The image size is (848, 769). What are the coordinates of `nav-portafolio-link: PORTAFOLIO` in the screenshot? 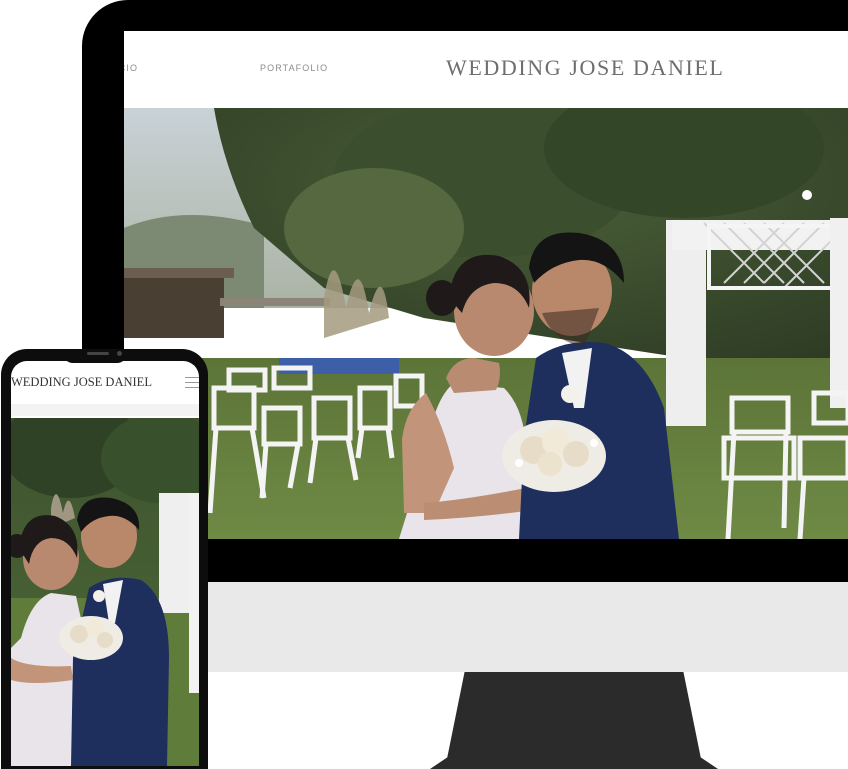 It's located at (294, 68).